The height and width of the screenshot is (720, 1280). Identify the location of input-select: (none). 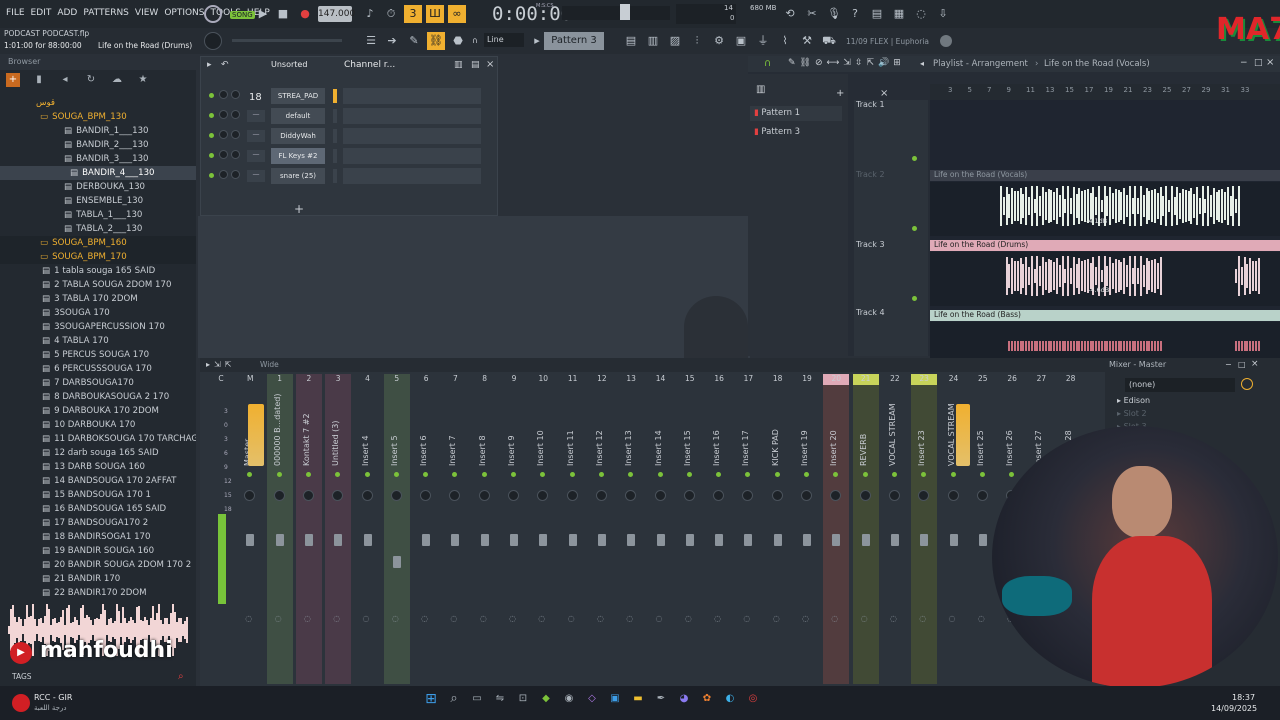
(1180, 385).